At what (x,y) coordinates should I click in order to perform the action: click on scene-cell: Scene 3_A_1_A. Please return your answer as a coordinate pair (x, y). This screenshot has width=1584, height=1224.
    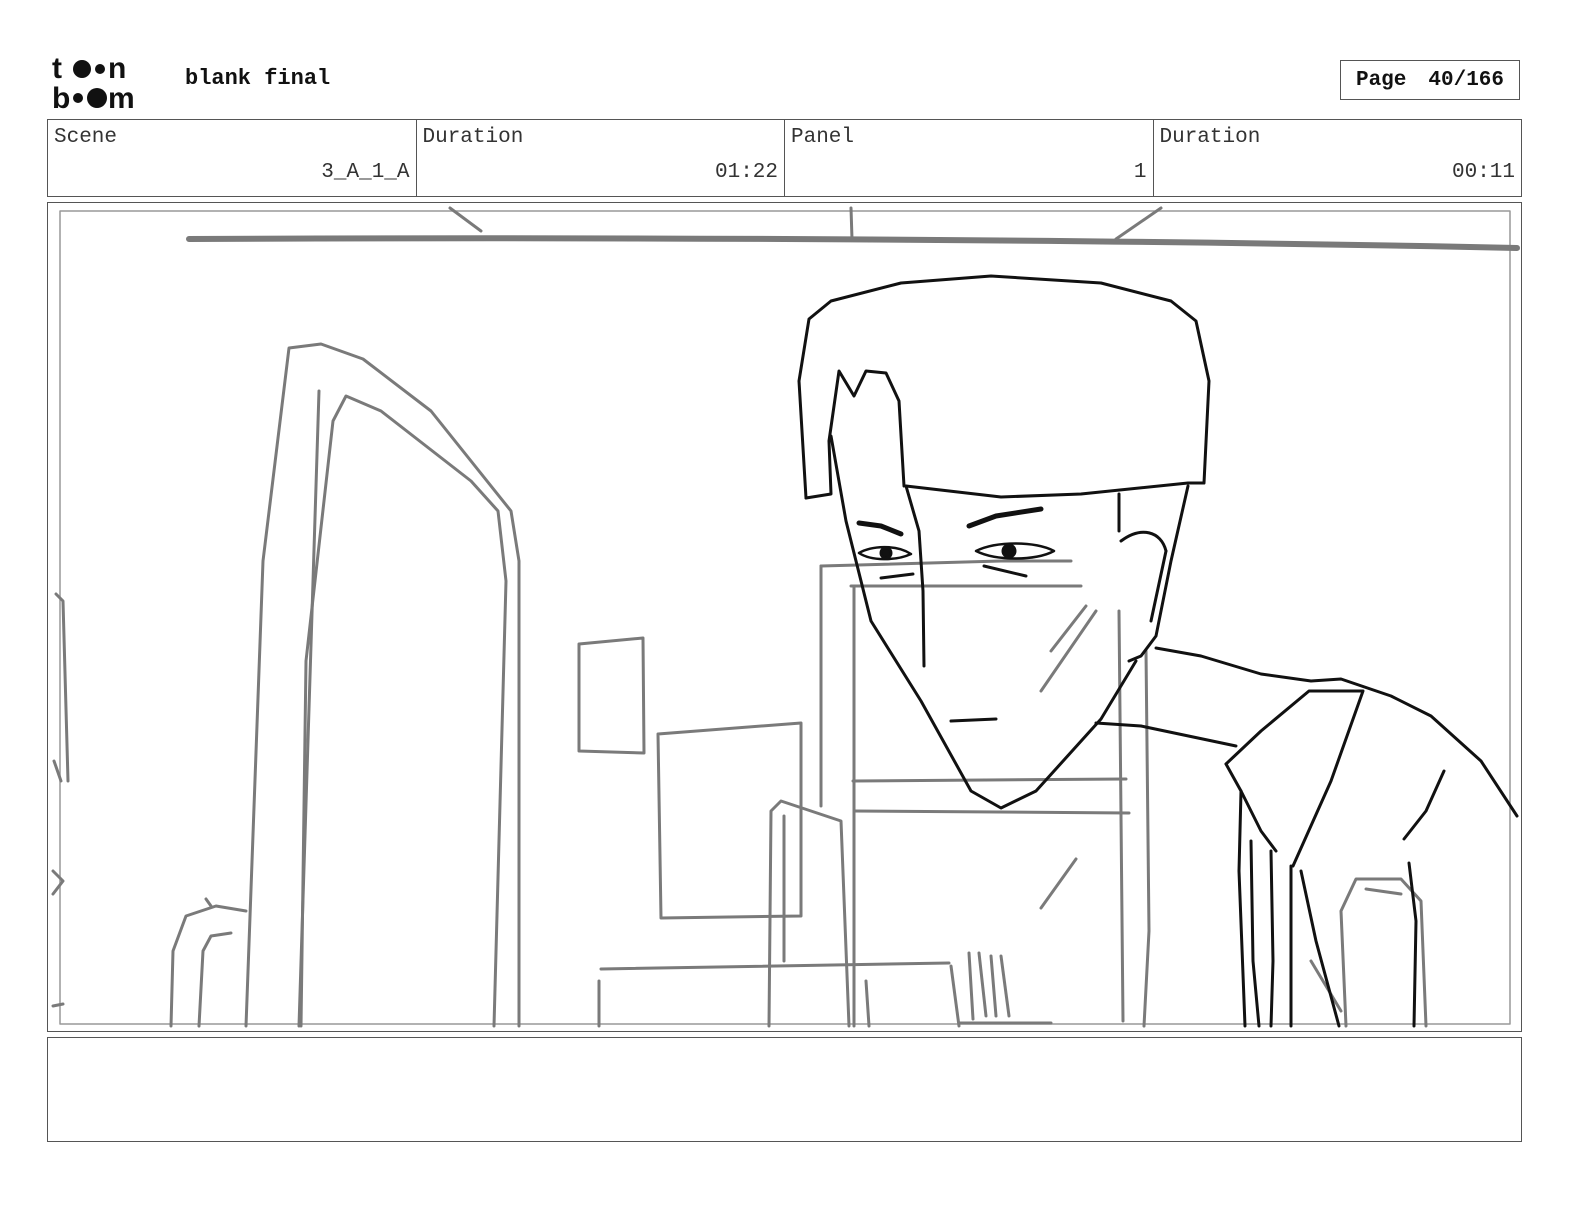
    Looking at the image, I should click on (232, 158).